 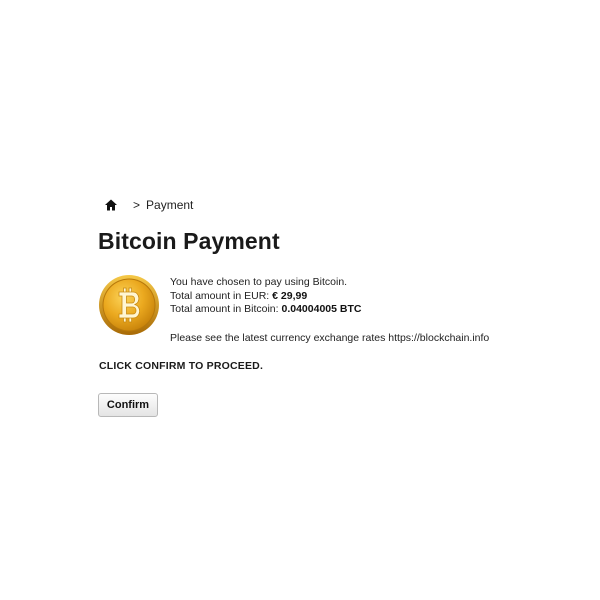 What do you see at coordinates (259, 282) in the screenshot?
I see `payment-intro: You have chosen to pay using Bitcoin.` at bounding box center [259, 282].